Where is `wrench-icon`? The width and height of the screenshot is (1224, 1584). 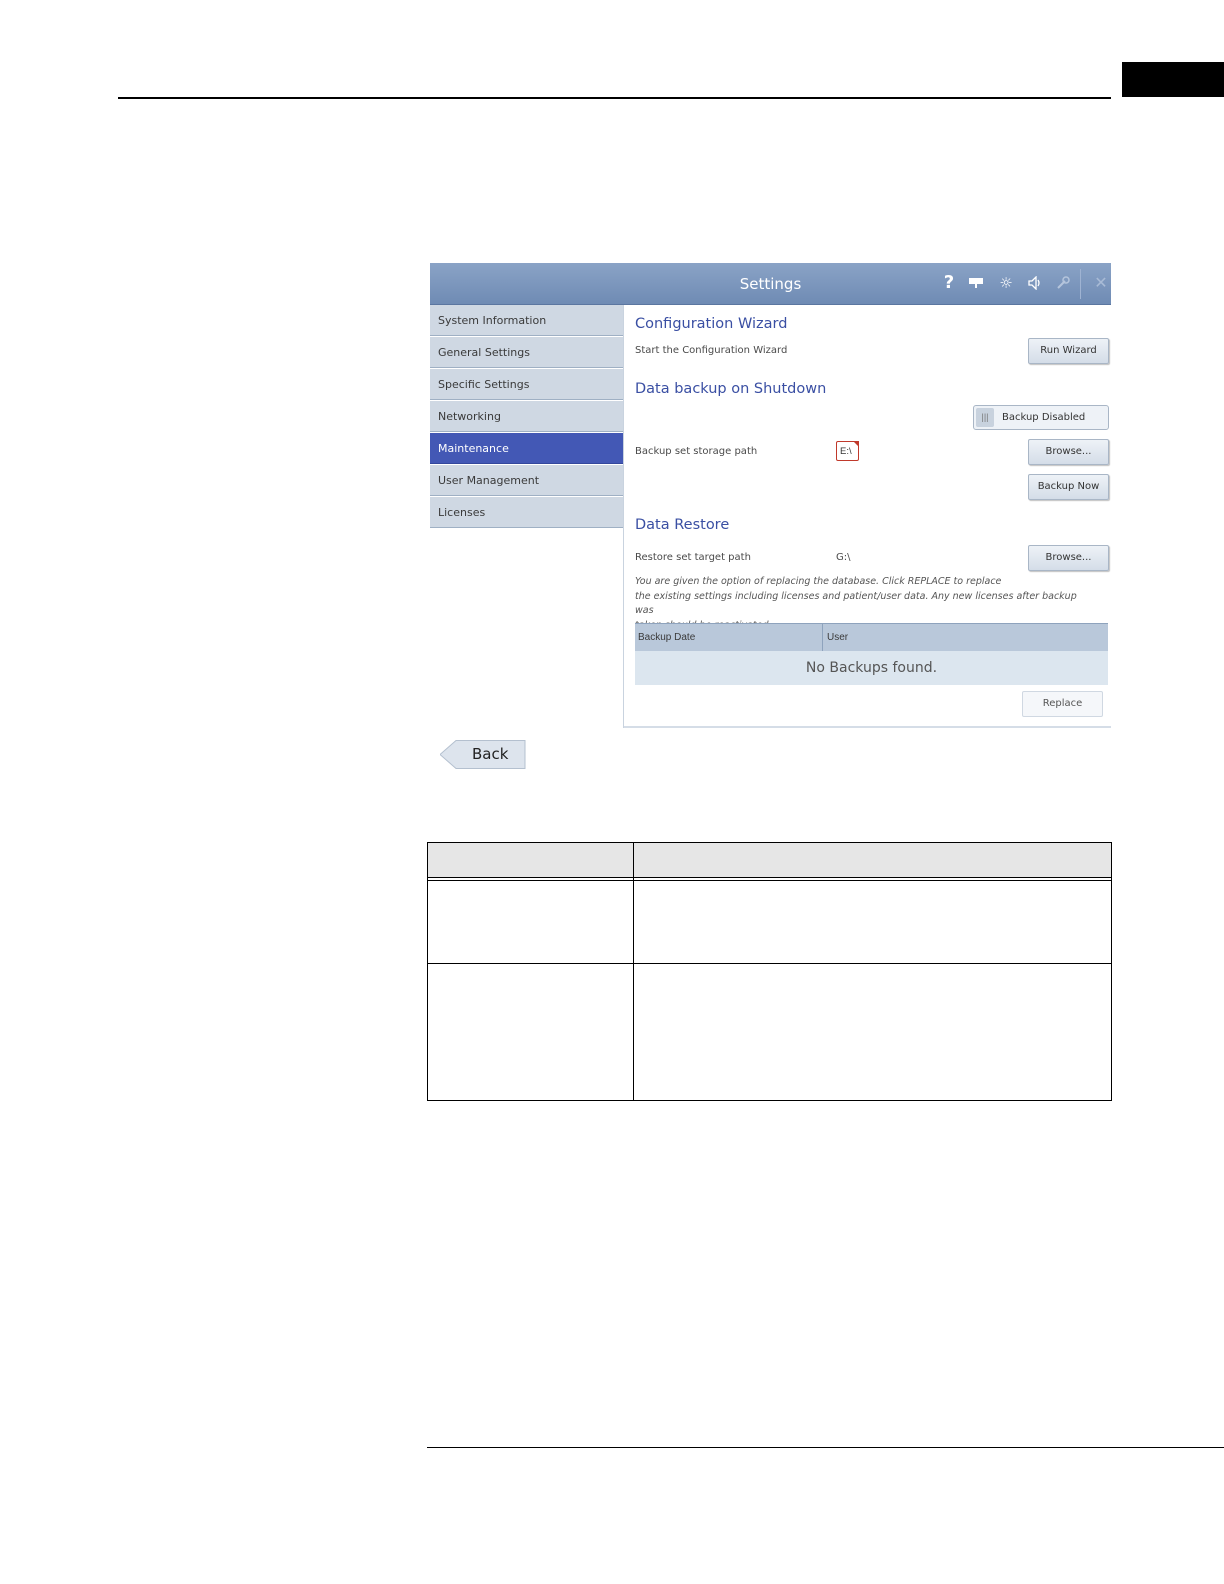
wrench-icon is located at coordinates (1063, 283).